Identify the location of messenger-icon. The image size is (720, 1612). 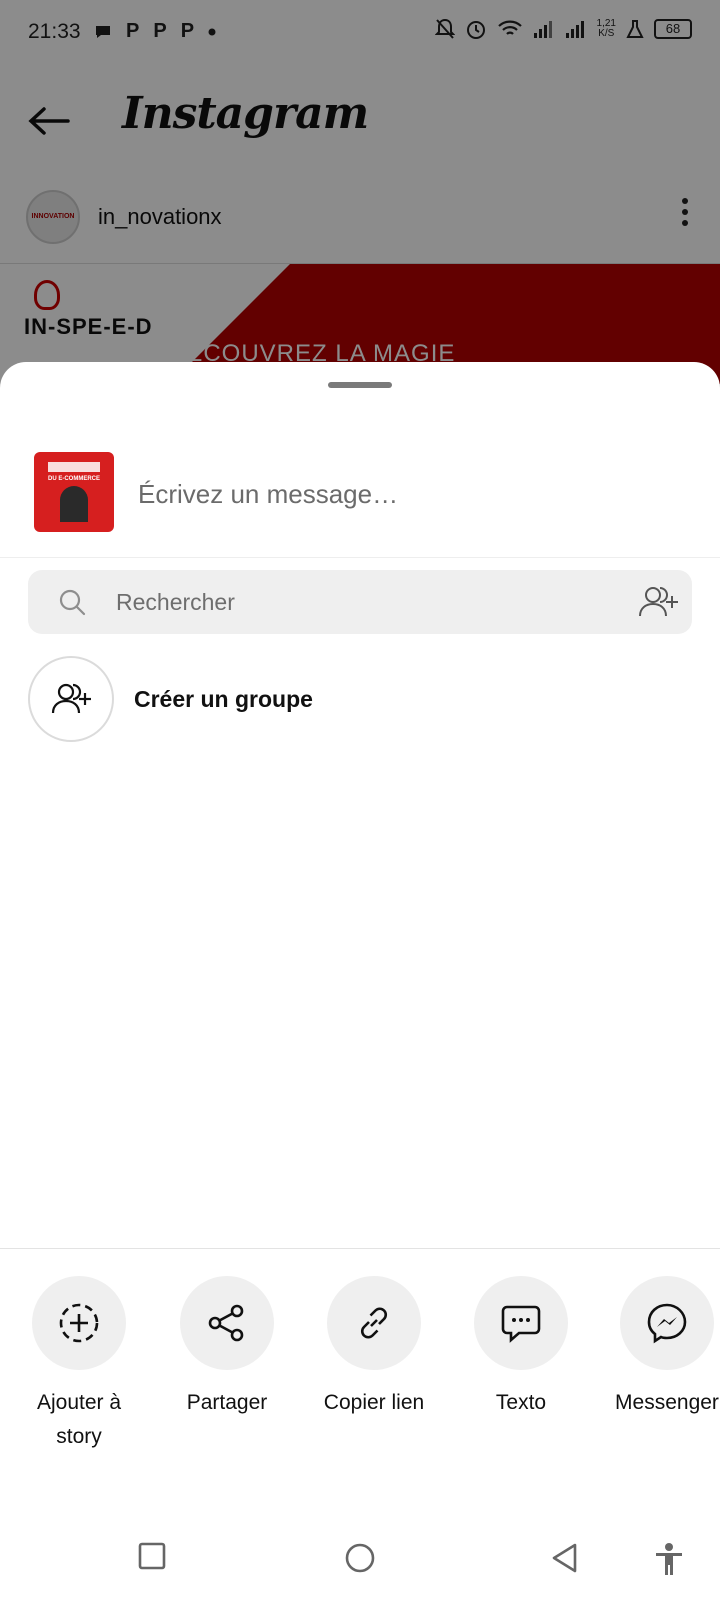
(667, 1323).